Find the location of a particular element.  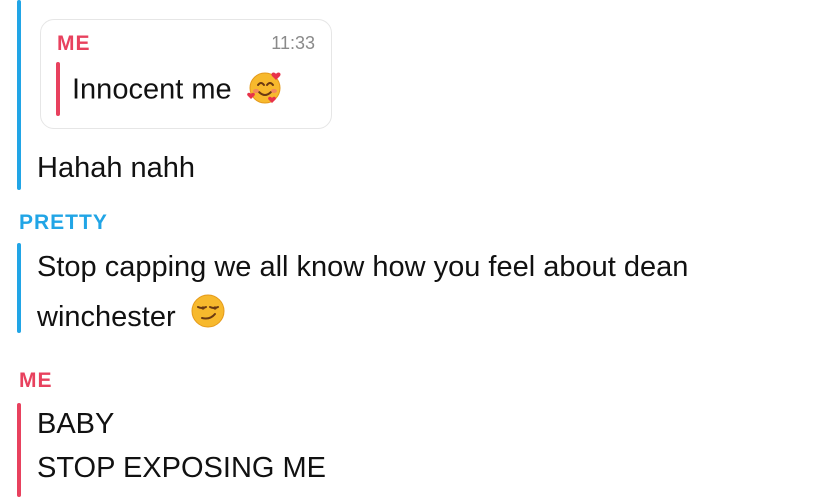

sender-label-me: ME is located at coordinates (36, 380).